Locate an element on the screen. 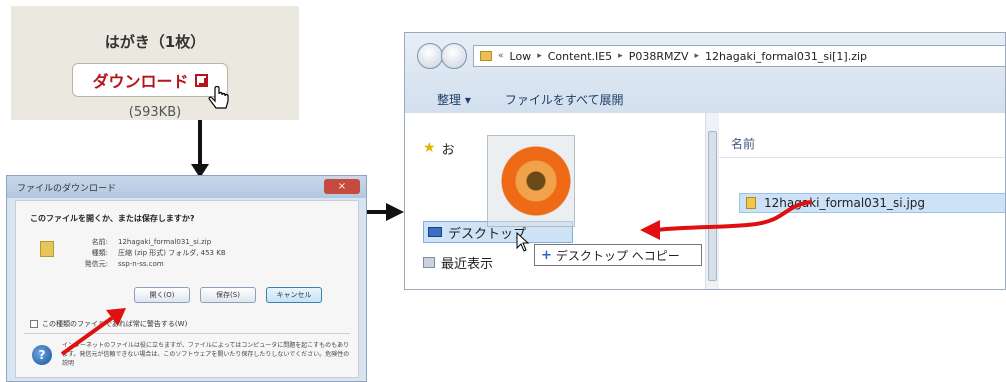  flower-thumbnail-icon is located at coordinates (536, 181).